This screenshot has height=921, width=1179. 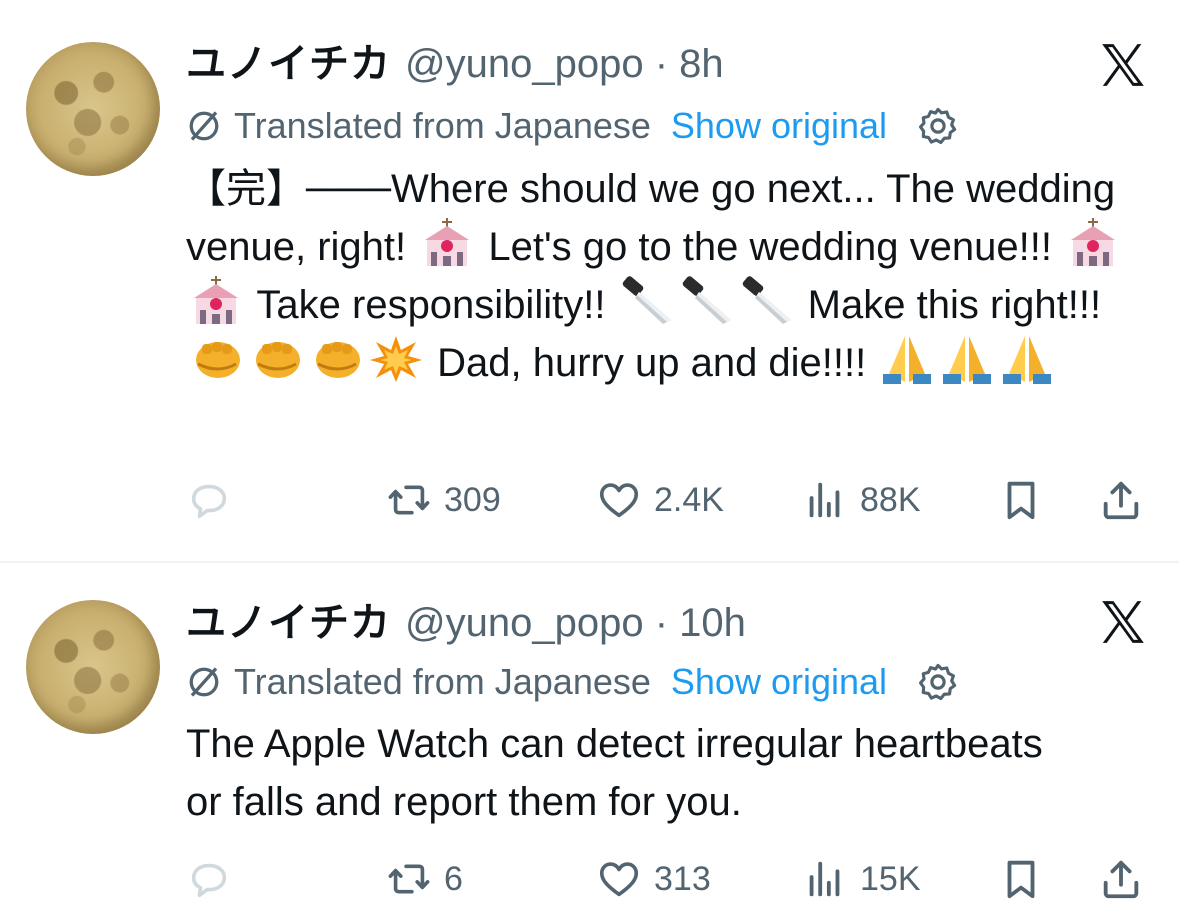 I want to click on action-bar: 309 2.4K 88K, so click(x=666, y=500).